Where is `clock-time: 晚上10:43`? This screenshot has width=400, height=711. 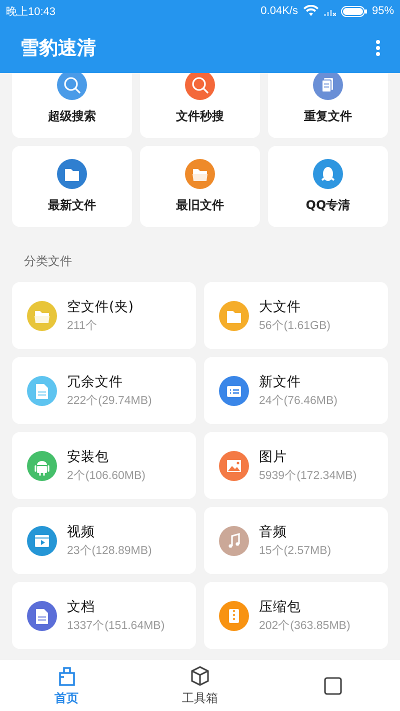
clock-time: 晚上10:43 is located at coordinates (31, 11).